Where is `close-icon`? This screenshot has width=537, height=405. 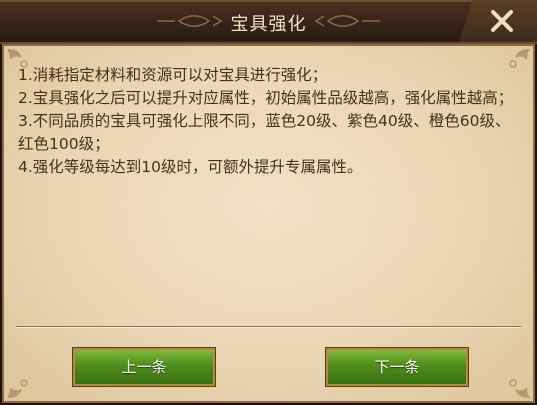
close-icon is located at coordinates (502, 21).